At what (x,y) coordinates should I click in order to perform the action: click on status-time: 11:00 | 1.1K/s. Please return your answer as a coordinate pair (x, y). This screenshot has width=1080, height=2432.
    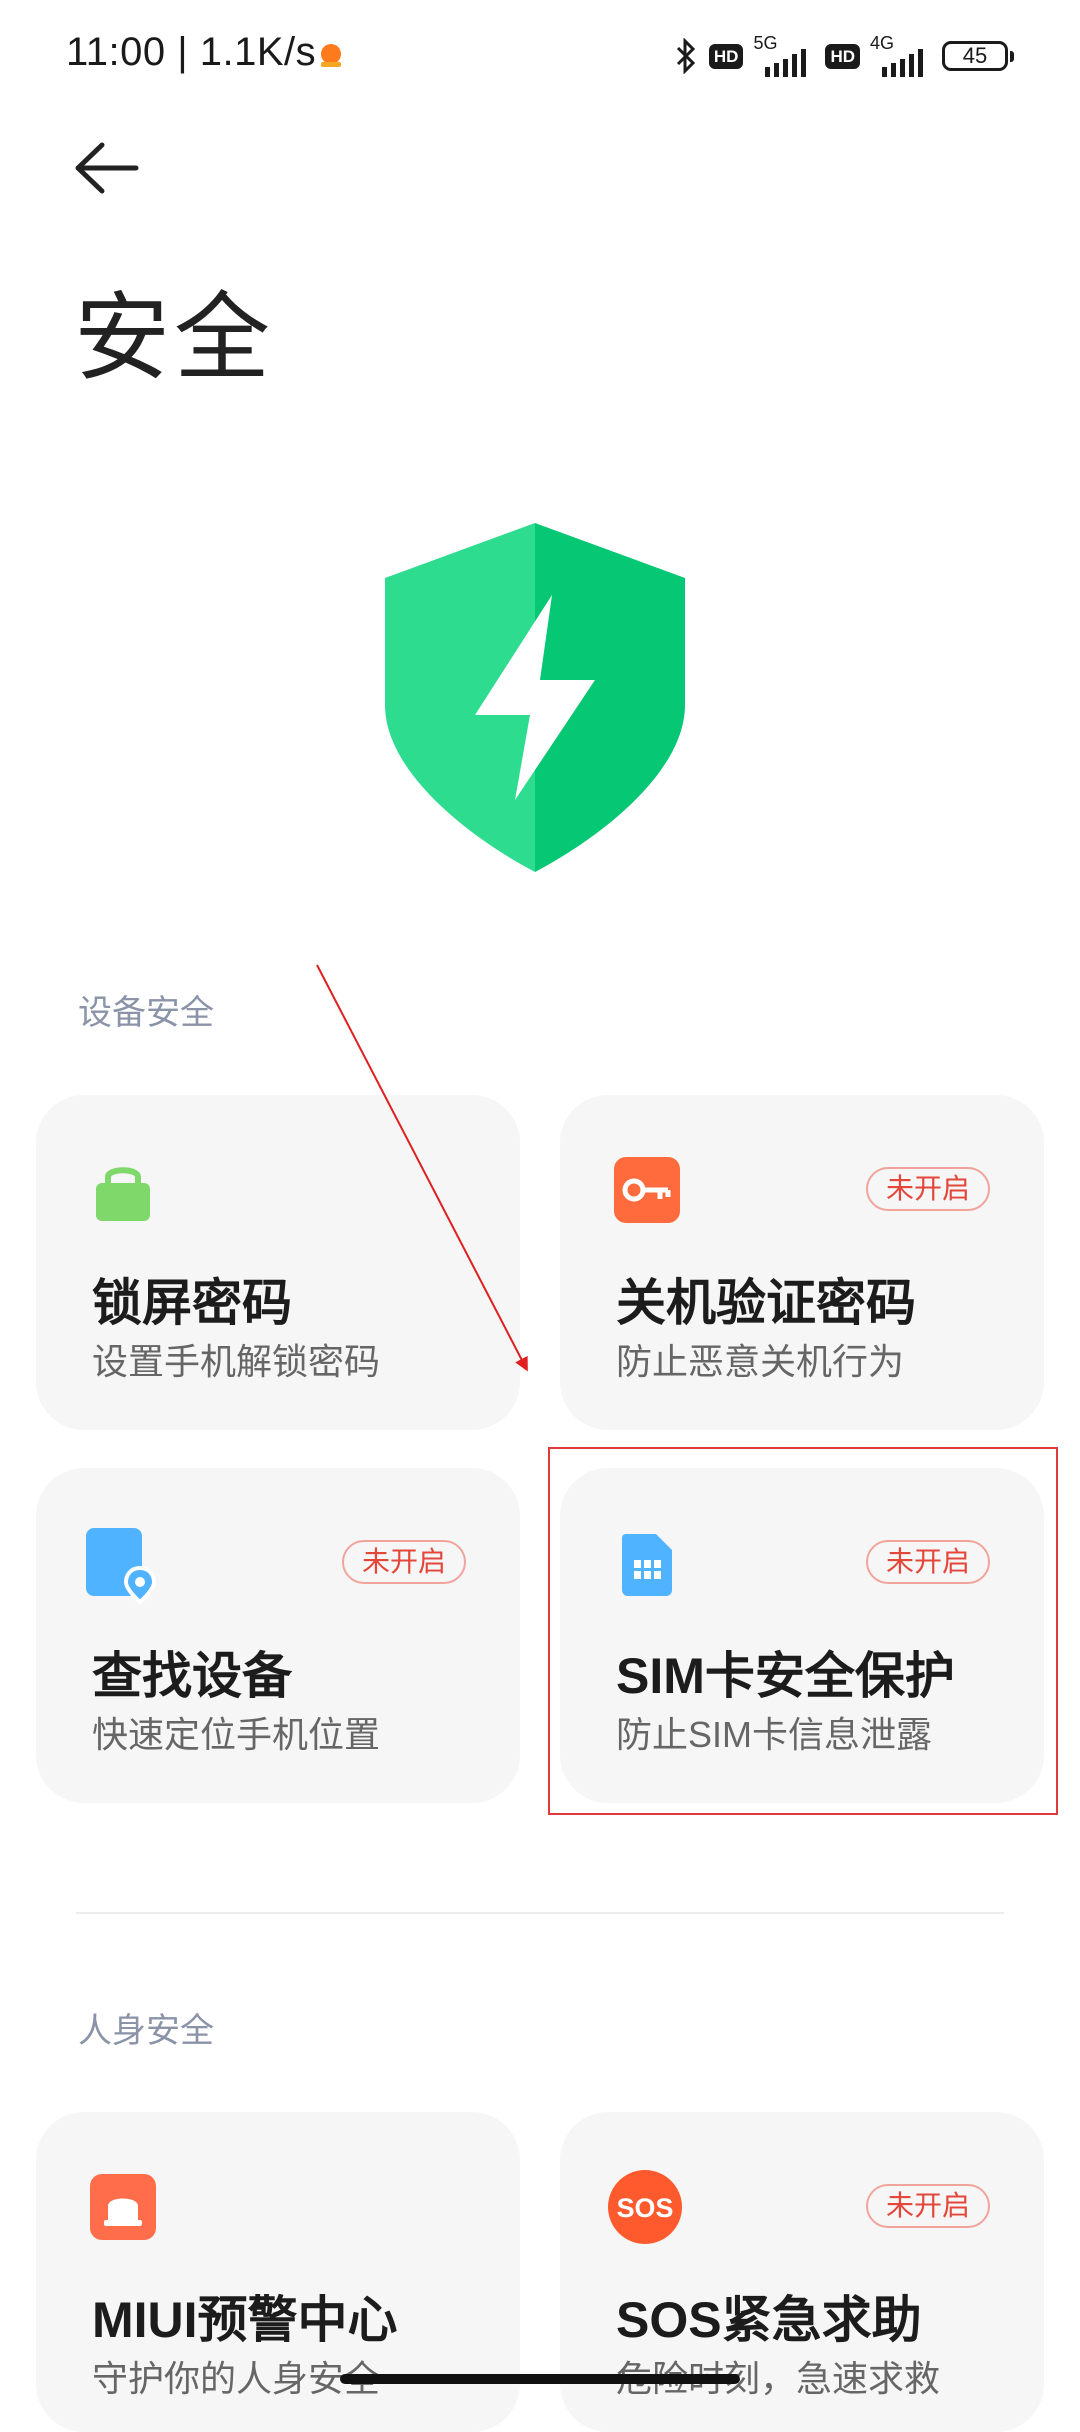
    Looking at the image, I should click on (191, 52).